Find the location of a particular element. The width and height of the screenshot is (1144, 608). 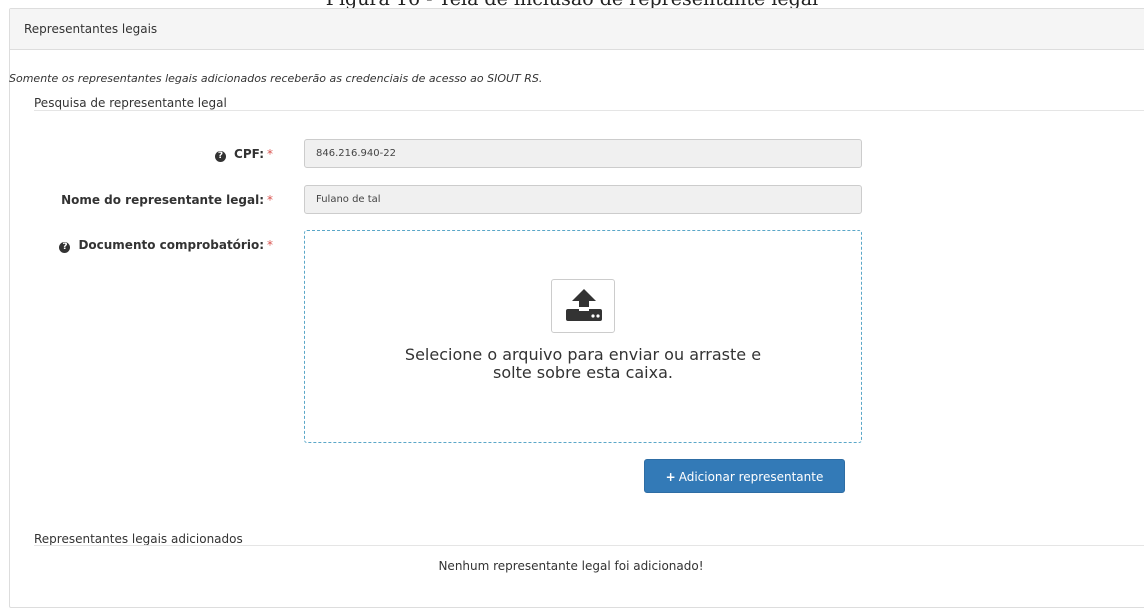

document-label: ? Documento comprobatório: * is located at coordinates (166, 245).